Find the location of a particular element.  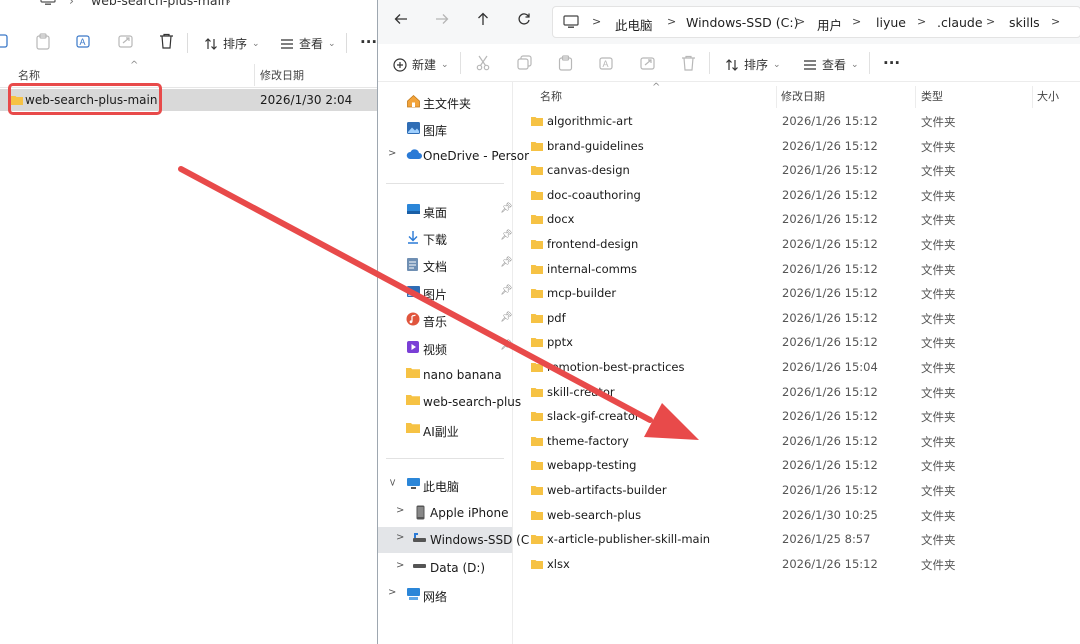

file-row: web-artifacts-builder 2026/1/26 15:12 文件夹 is located at coordinates (797, 490).